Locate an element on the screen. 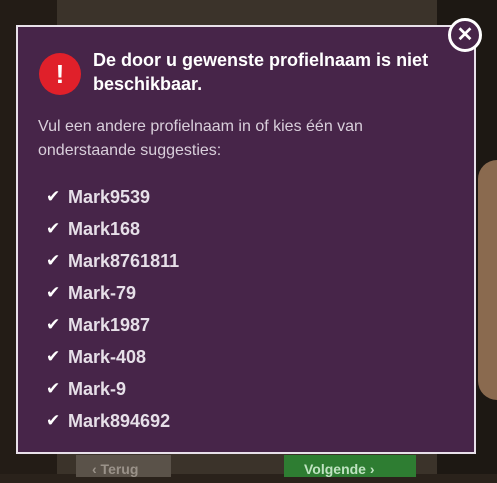 The height and width of the screenshot is (483, 497). suggestion-label: Mark1987 is located at coordinates (109, 324).